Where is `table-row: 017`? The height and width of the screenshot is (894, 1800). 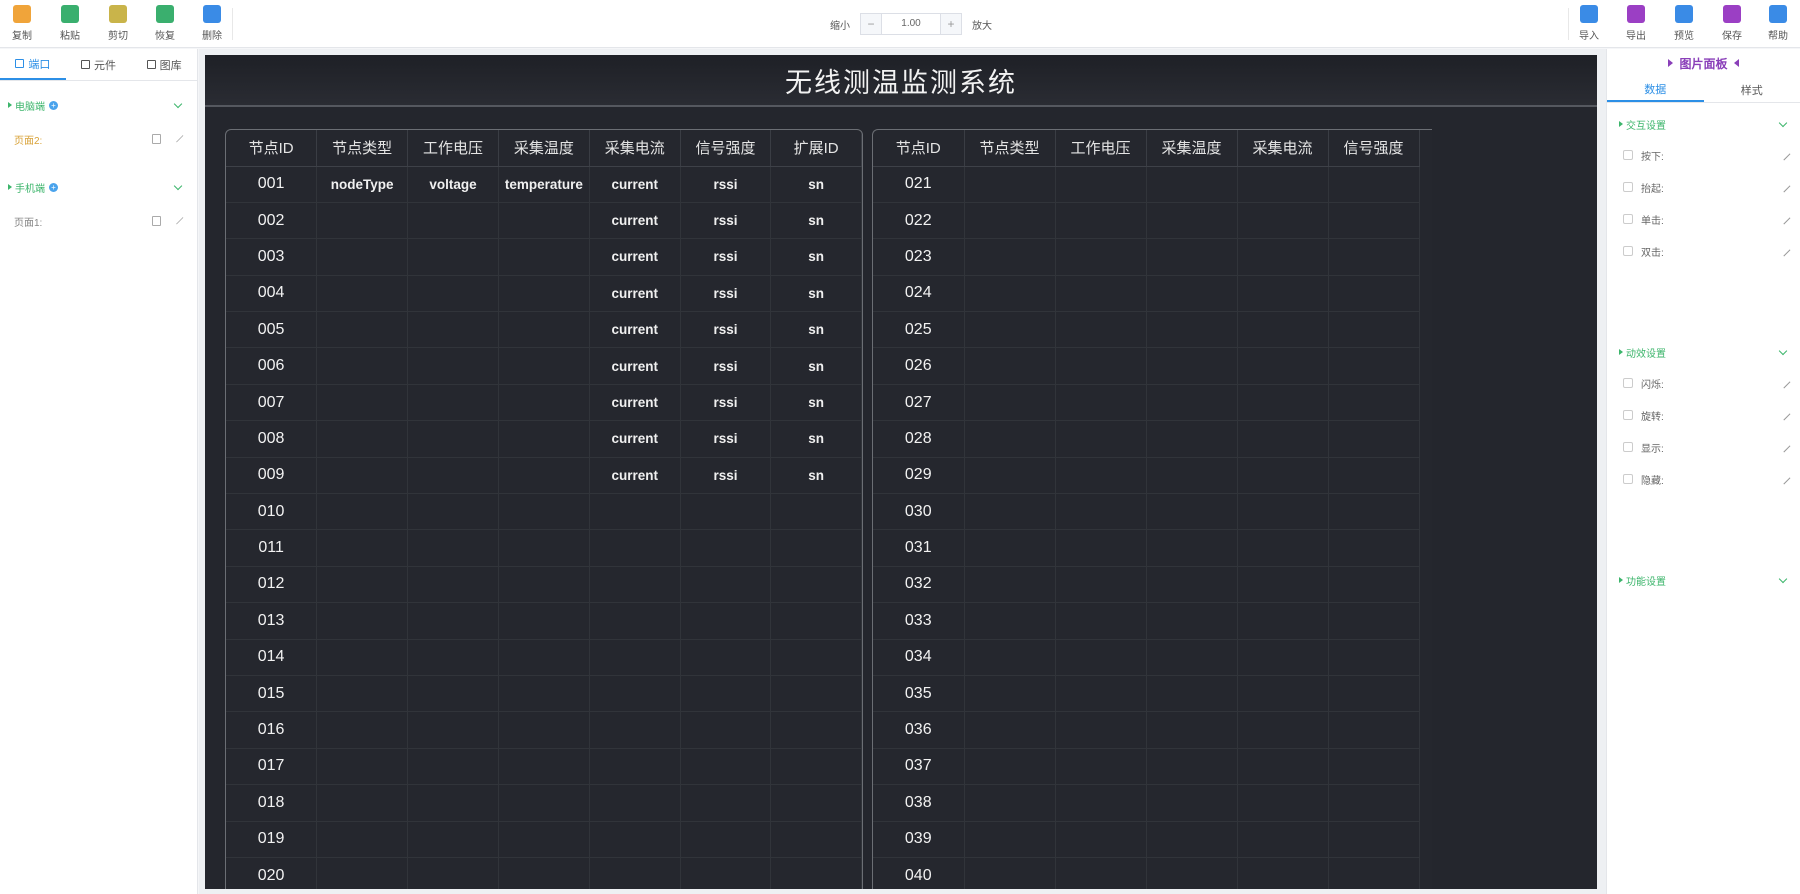
table-row: 017 is located at coordinates (544, 767).